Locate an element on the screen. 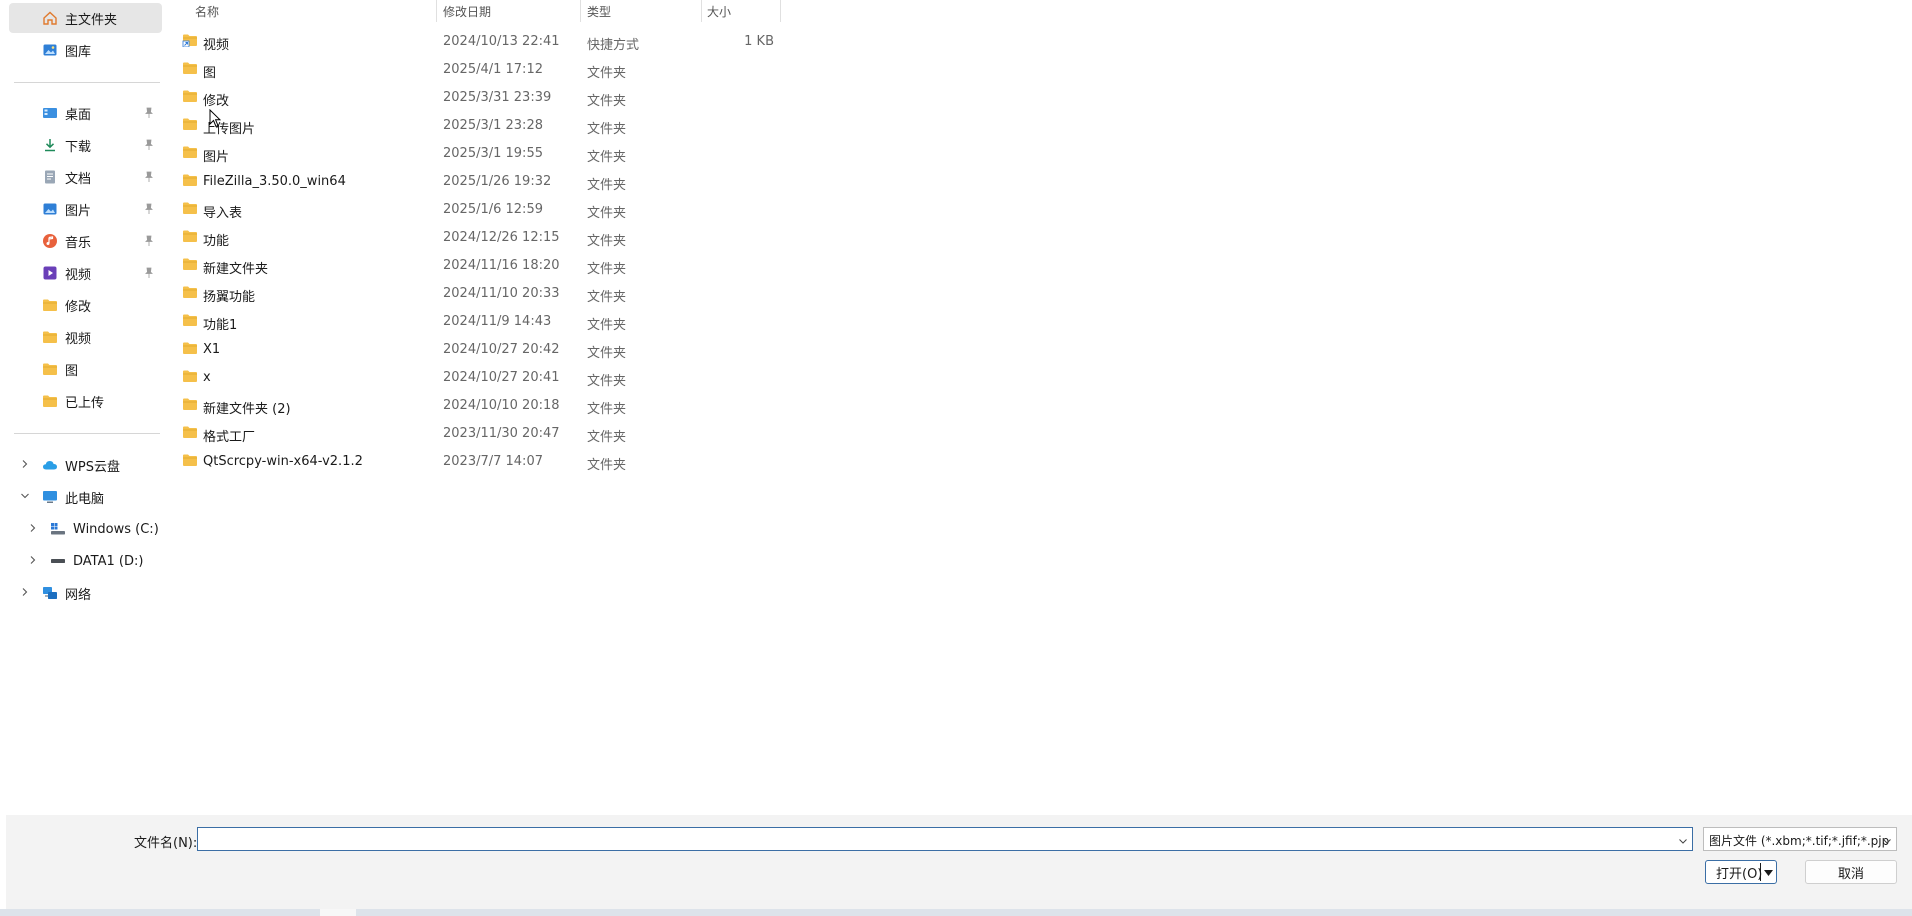  file-row: 格式工厂 2023/11/30 20:47 文件夹 is located at coordinates (486, 433).